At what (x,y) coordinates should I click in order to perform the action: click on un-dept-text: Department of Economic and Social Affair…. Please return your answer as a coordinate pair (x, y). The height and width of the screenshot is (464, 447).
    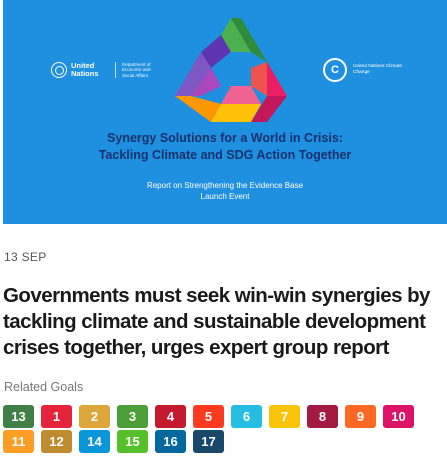
    Looking at the image, I should click on (136, 70).